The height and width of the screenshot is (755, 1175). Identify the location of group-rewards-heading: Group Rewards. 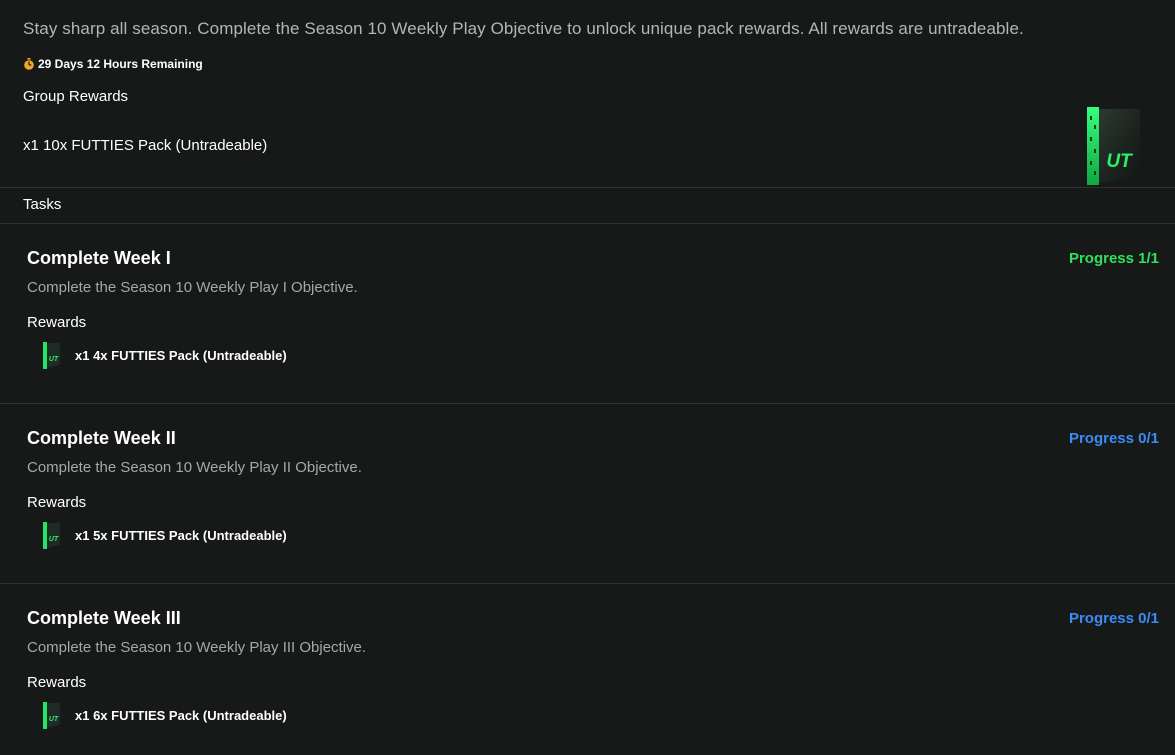
(76, 96).